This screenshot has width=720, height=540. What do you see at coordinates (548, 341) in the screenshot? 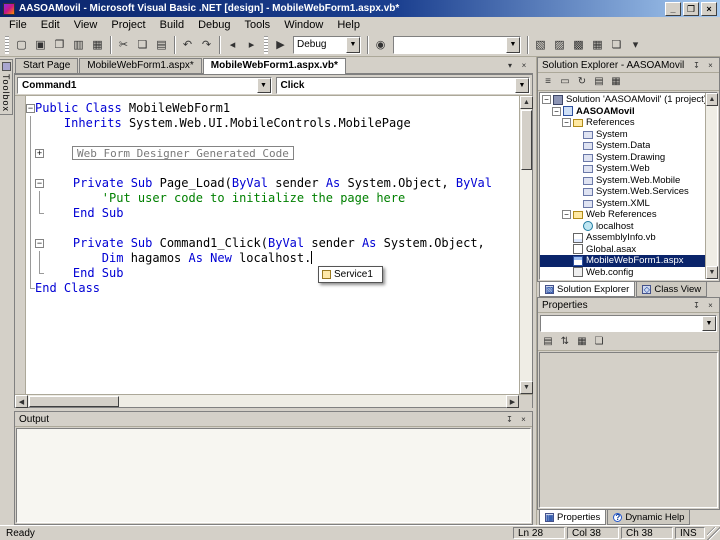
I see `categorized-icon: ▤` at bounding box center [548, 341].